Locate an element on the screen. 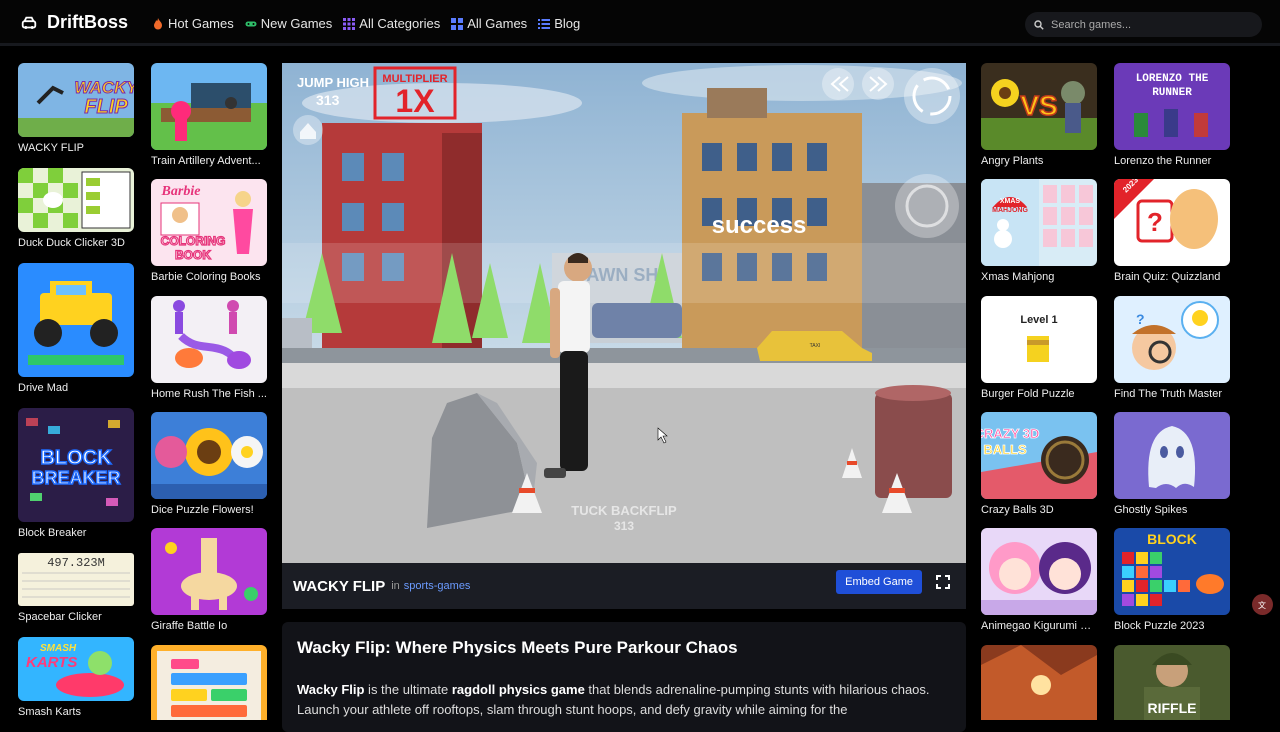 This screenshot has width=1280, height=732. translate-button: 文 is located at coordinates (1262, 604).